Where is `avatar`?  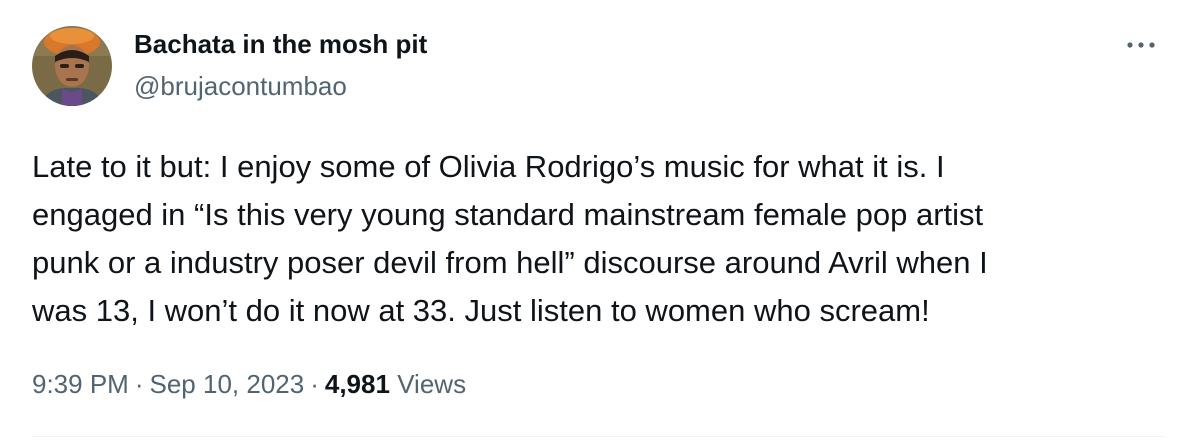
avatar is located at coordinates (72, 66).